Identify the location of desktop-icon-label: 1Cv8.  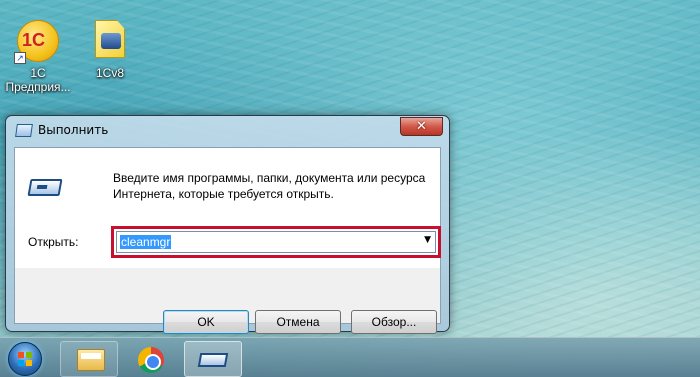
(109, 73).